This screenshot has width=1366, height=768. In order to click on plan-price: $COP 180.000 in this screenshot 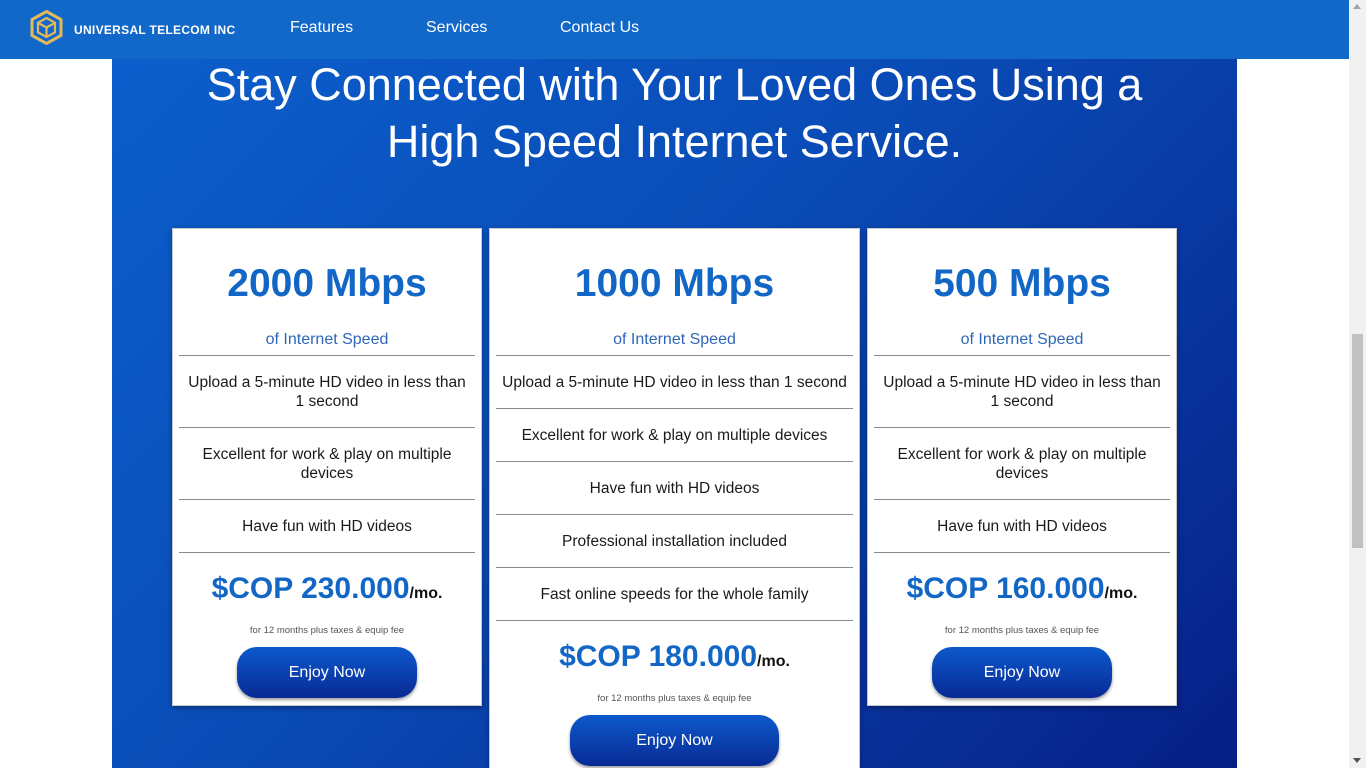, I will do `click(658, 656)`.